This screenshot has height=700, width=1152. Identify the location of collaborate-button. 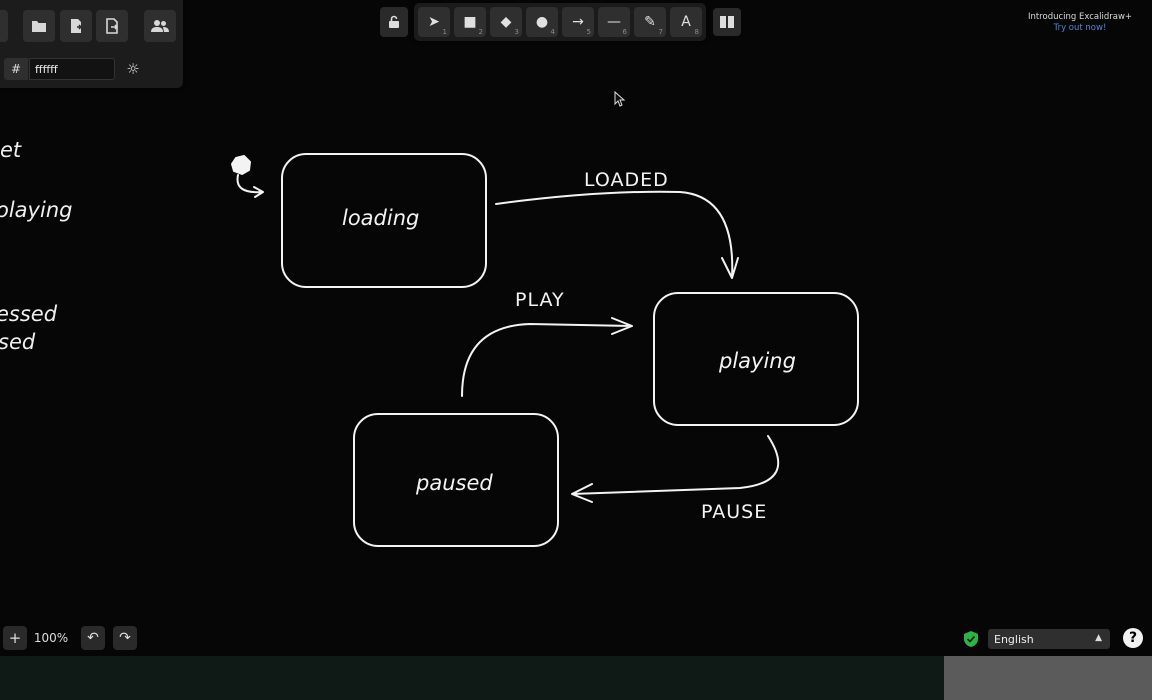
(160, 26).